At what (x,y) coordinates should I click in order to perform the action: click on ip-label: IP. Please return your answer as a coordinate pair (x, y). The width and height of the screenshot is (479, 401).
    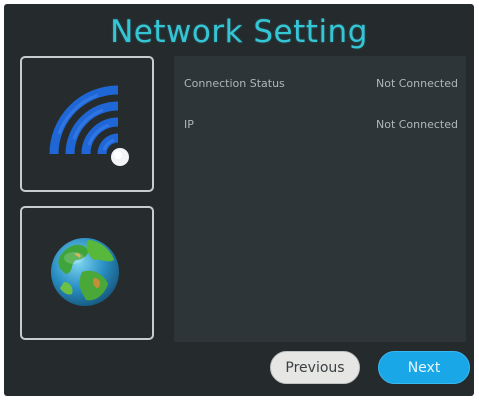
    Looking at the image, I should click on (189, 124).